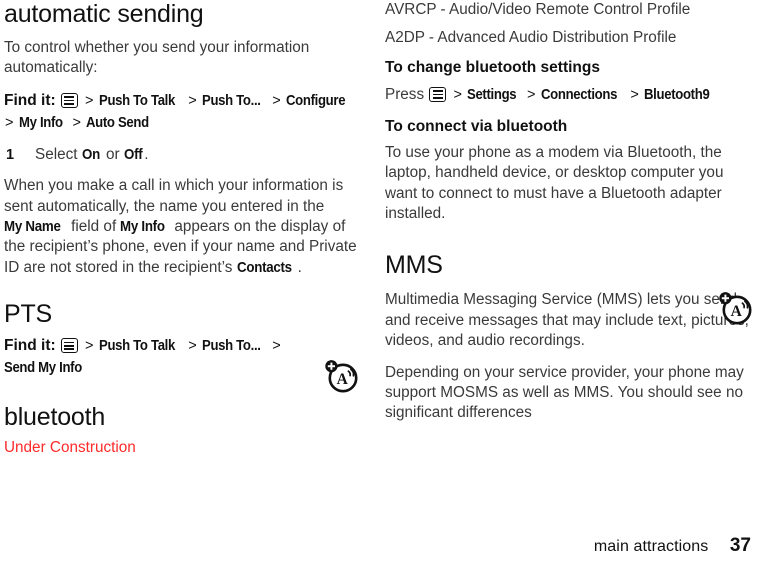 This screenshot has height=564, width=757. I want to click on explanation-part-2: field of, so click(93, 227).